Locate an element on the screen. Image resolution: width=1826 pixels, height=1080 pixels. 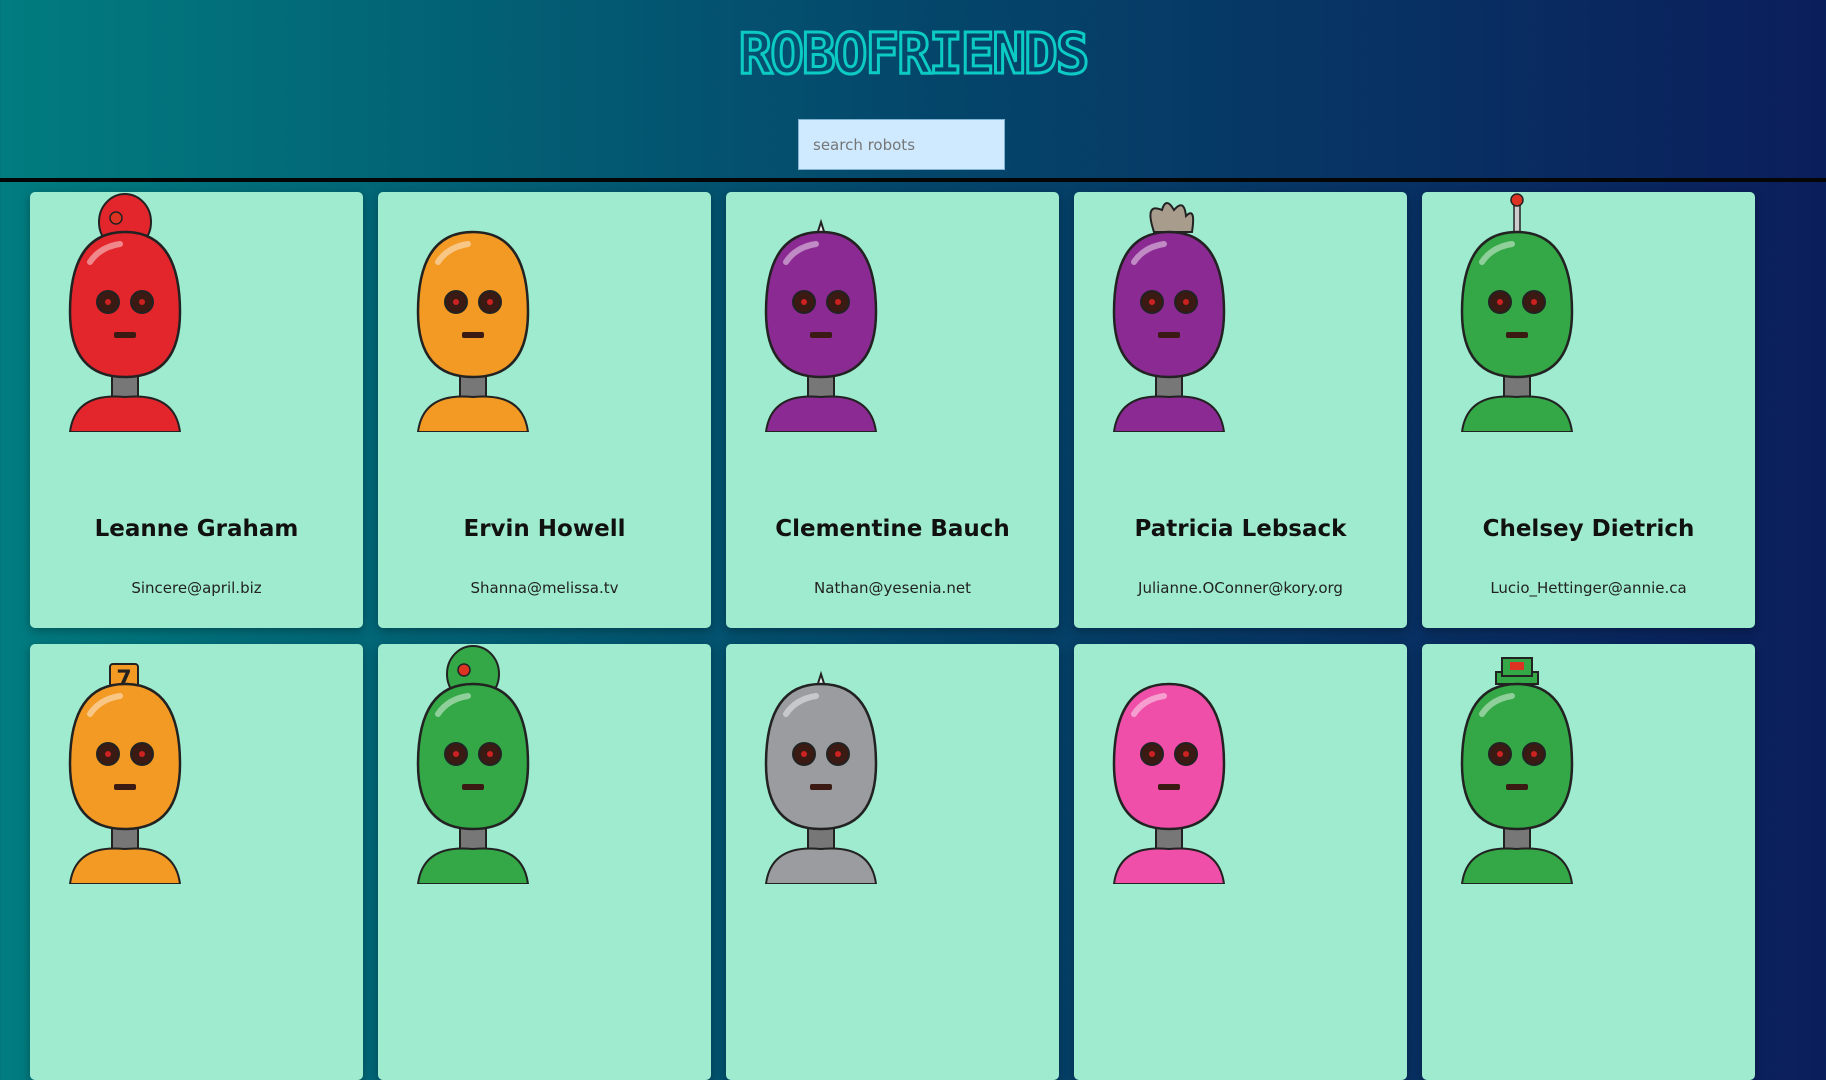
robot-email: Nathan@yesenia.net is located at coordinates (892, 588).